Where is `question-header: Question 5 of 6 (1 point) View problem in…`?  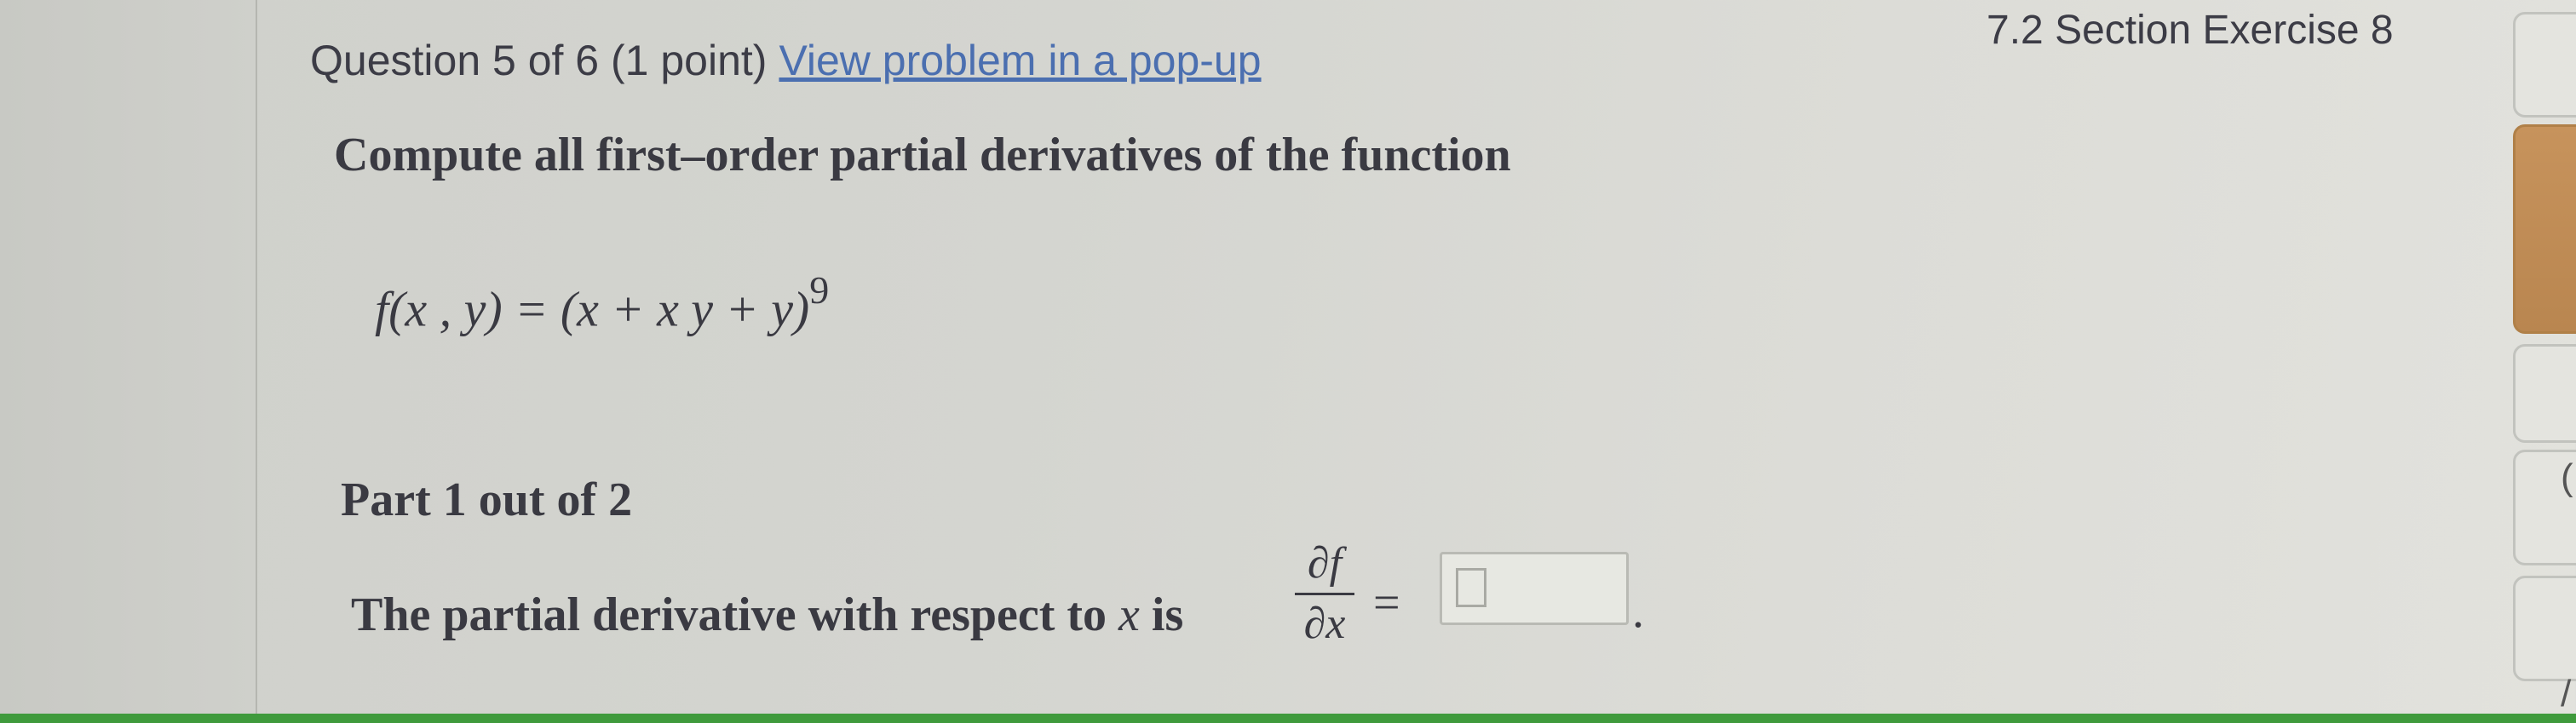 question-header: Question 5 of 6 (1 point) View problem in… is located at coordinates (786, 60).